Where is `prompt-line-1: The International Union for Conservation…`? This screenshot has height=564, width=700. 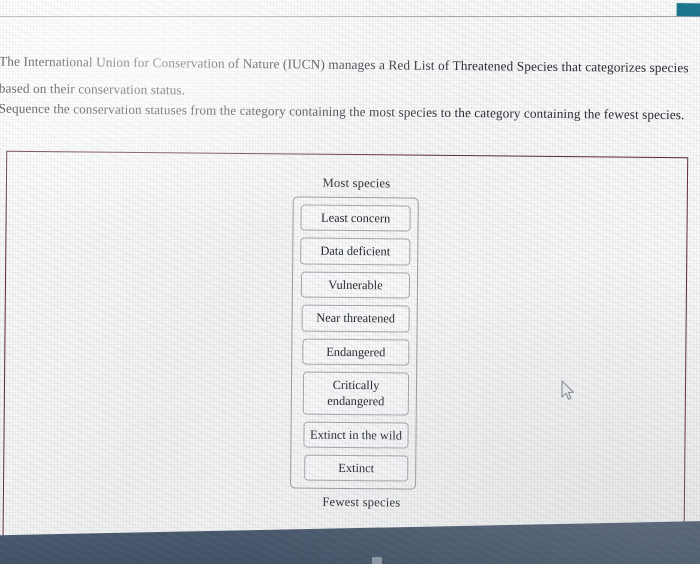 prompt-line-1: The International Union for Conservation… is located at coordinates (344, 64).